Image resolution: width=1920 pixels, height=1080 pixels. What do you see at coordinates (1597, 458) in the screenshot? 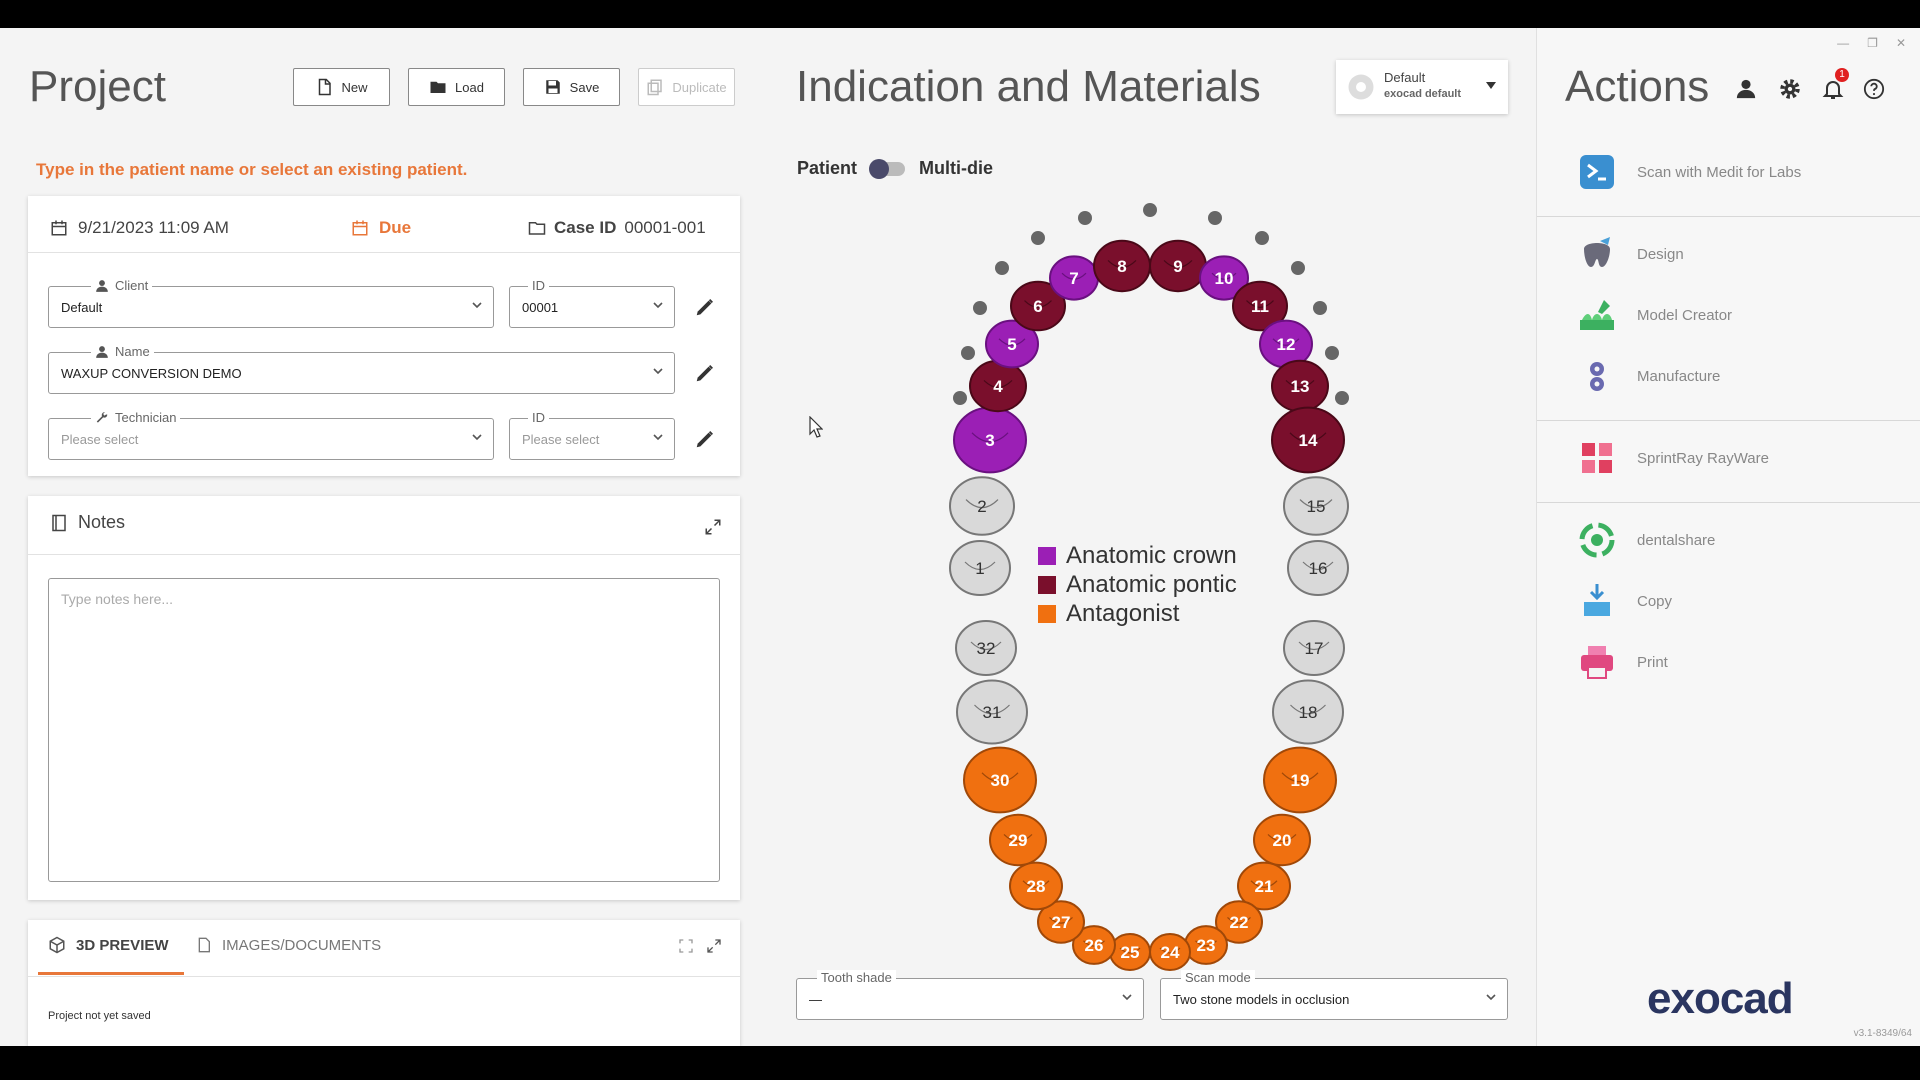
I see `sprintray-icon` at bounding box center [1597, 458].